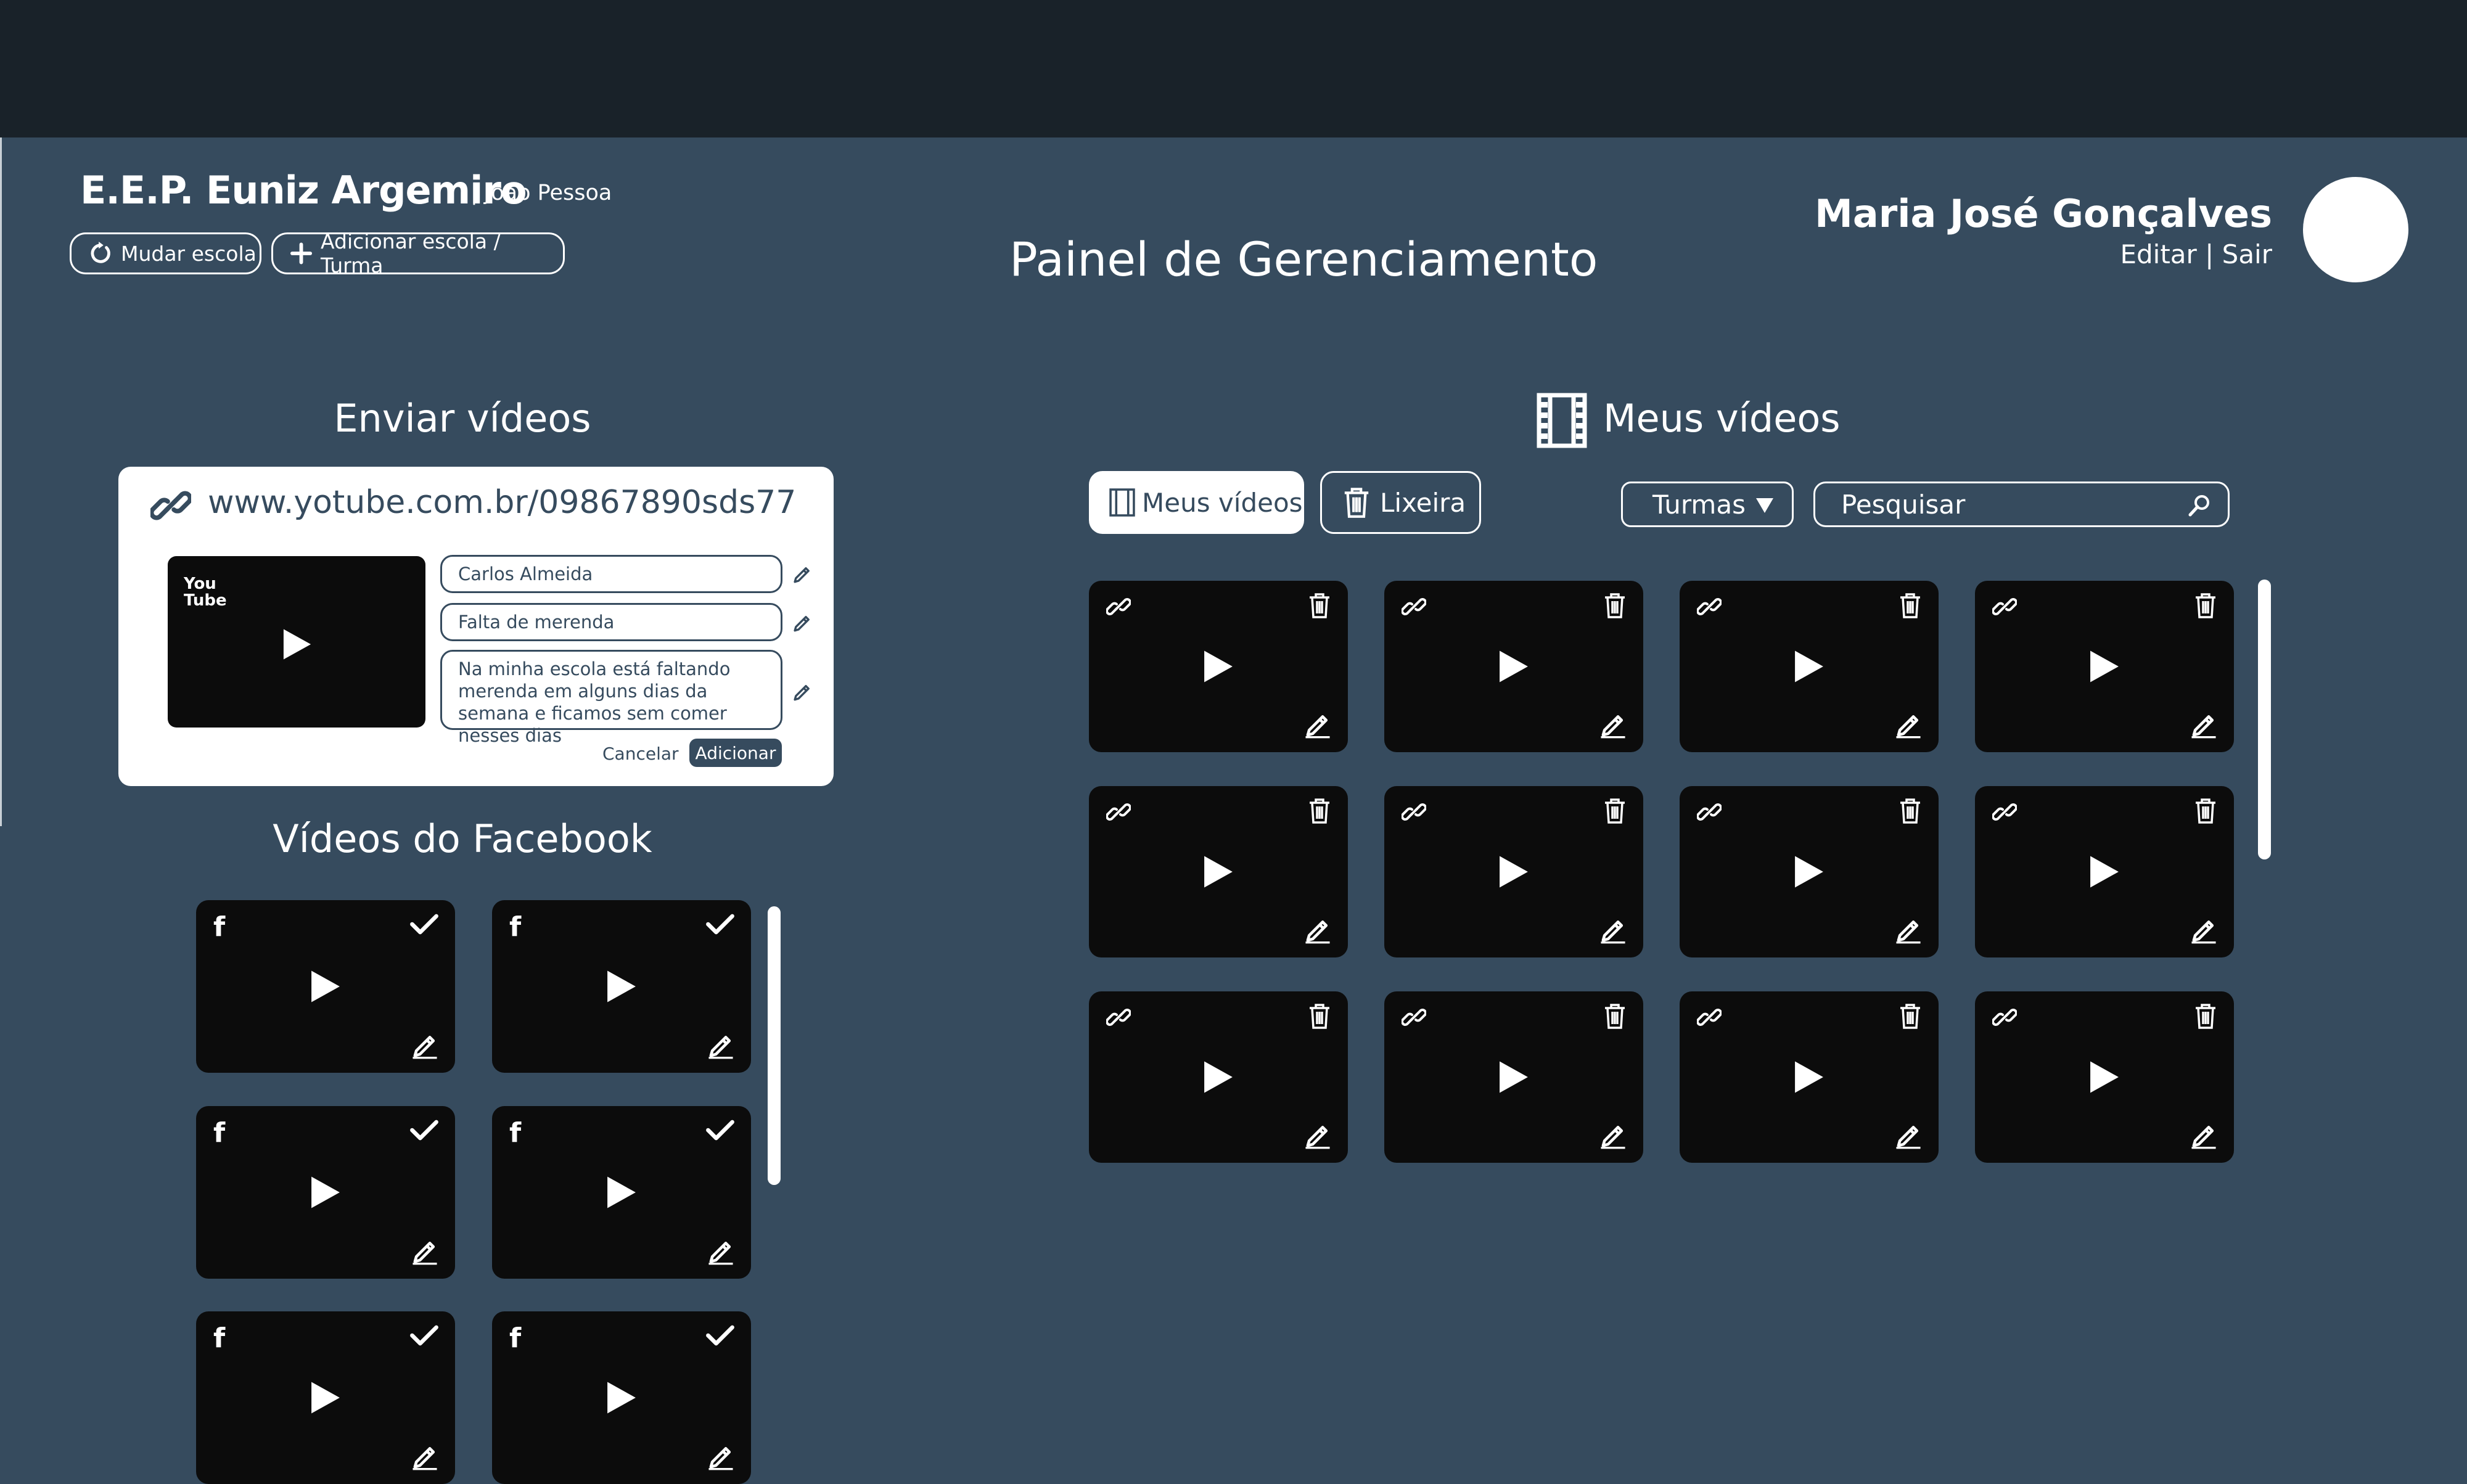 Image resolution: width=2467 pixels, height=1484 pixels. Describe the element at coordinates (296, 642) in the screenshot. I see `youtube-thumbnail: You Tube` at that location.